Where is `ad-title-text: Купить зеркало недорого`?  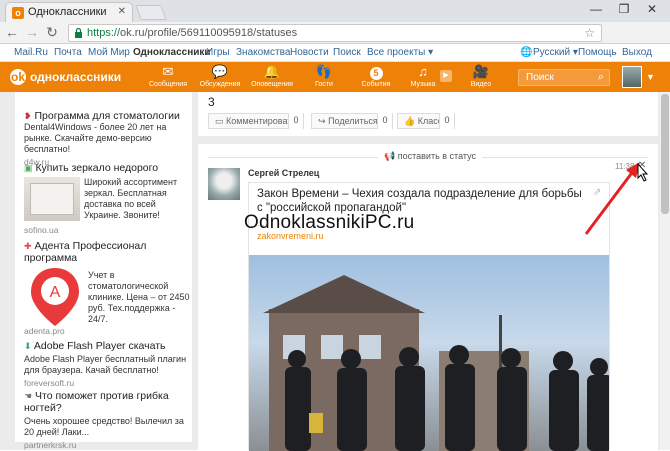 ad-title-text: Купить зеркало недорого is located at coordinates (97, 168).